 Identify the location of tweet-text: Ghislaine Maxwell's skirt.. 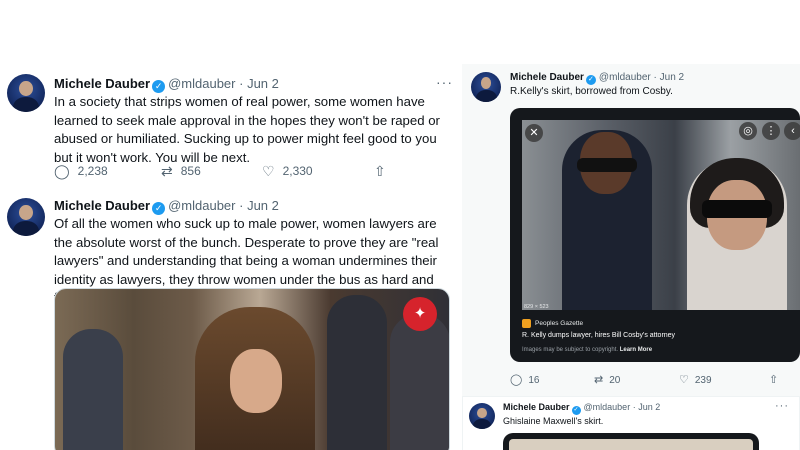
(553, 421).